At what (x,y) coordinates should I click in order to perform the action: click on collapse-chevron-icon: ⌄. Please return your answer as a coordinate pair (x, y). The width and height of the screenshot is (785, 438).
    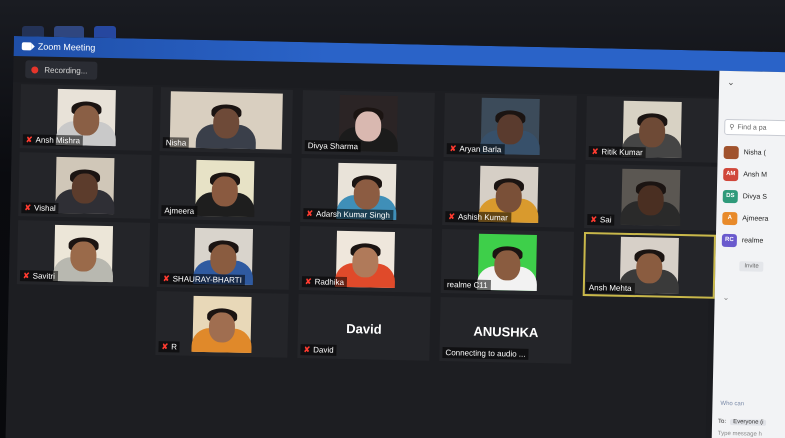
    Looking at the image, I should click on (731, 82).